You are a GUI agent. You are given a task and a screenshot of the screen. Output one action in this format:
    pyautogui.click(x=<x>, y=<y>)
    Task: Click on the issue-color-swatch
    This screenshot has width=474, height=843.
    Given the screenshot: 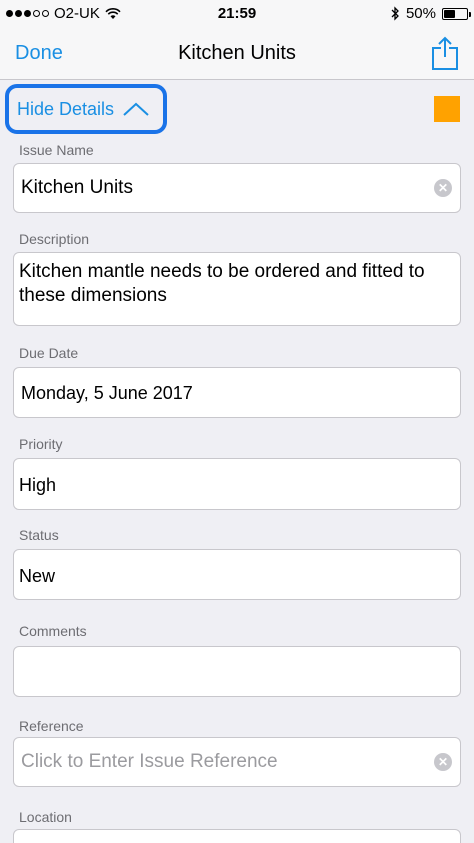 What is the action you would take?
    pyautogui.click(x=447, y=109)
    